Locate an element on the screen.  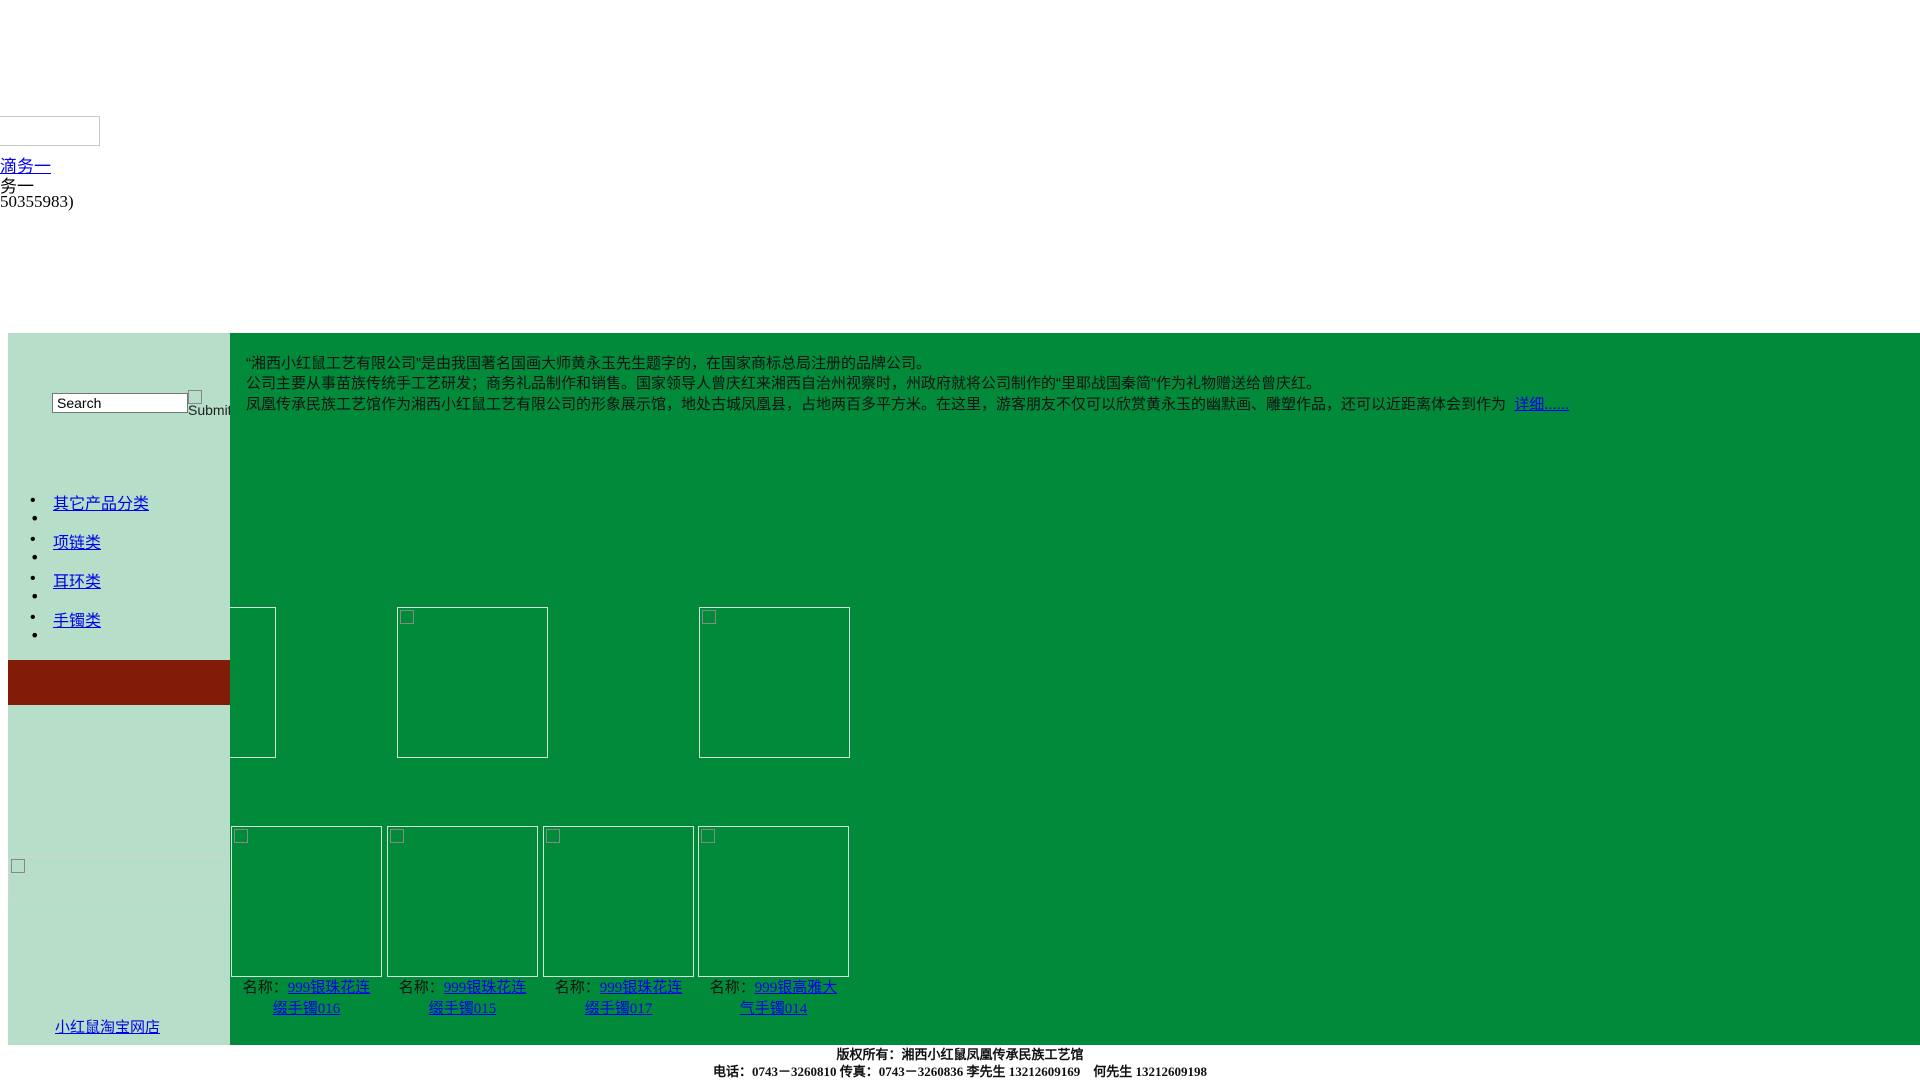
sidebar-banner-image is located at coordinates (119, 878).